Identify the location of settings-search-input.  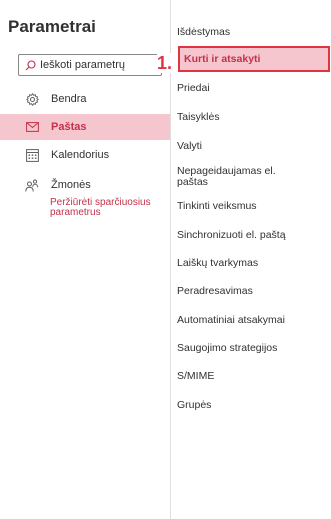
(100, 65).